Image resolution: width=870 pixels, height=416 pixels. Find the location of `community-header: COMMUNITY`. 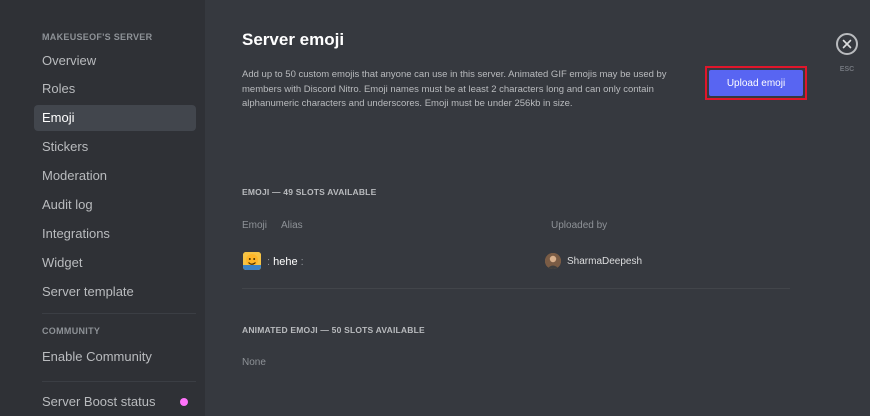

community-header: COMMUNITY is located at coordinates (71, 331).